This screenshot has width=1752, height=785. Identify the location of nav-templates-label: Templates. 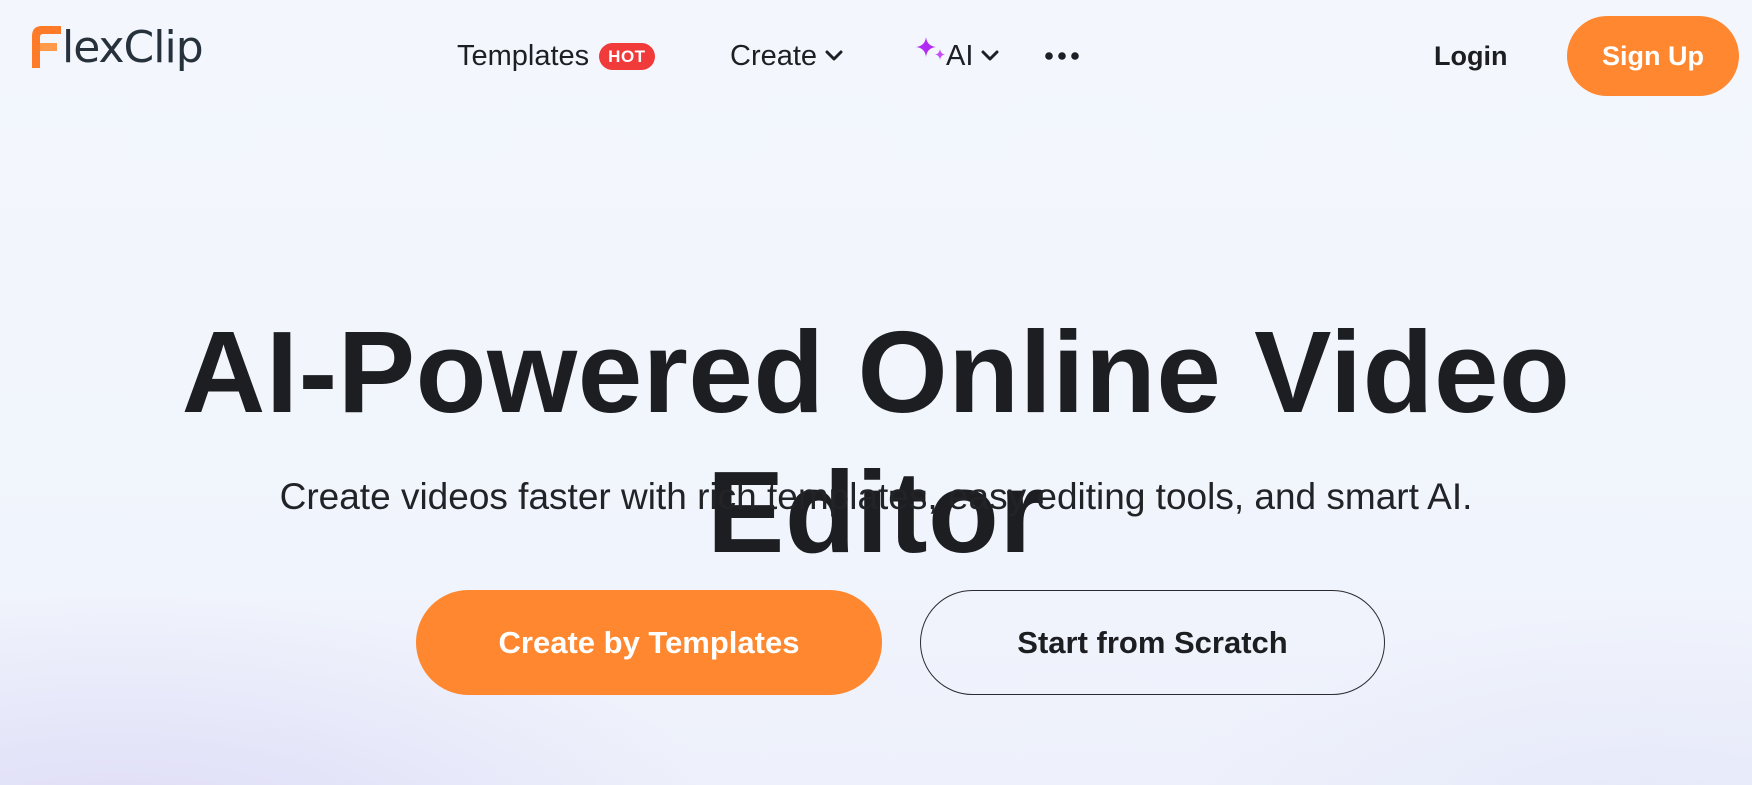
(523, 55).